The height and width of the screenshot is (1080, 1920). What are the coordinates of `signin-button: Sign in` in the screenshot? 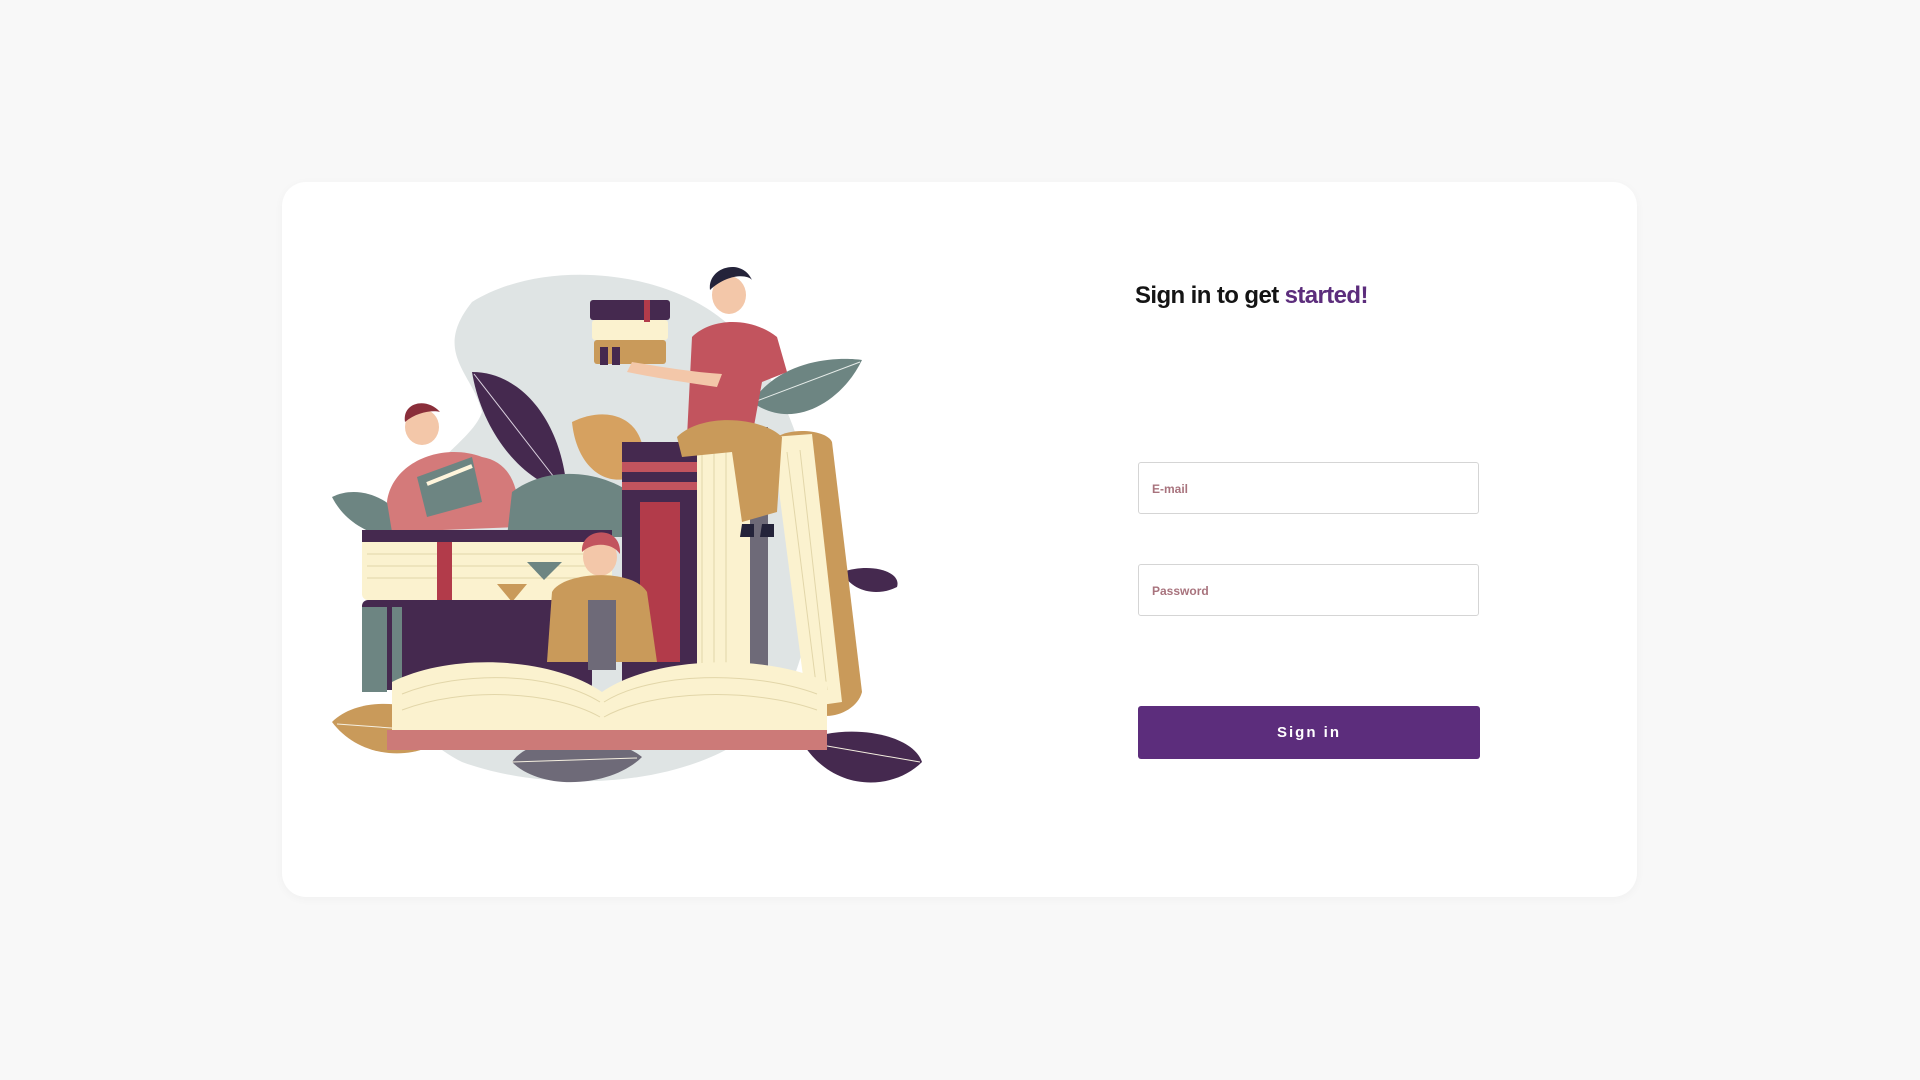 It's located at (1309, 732).